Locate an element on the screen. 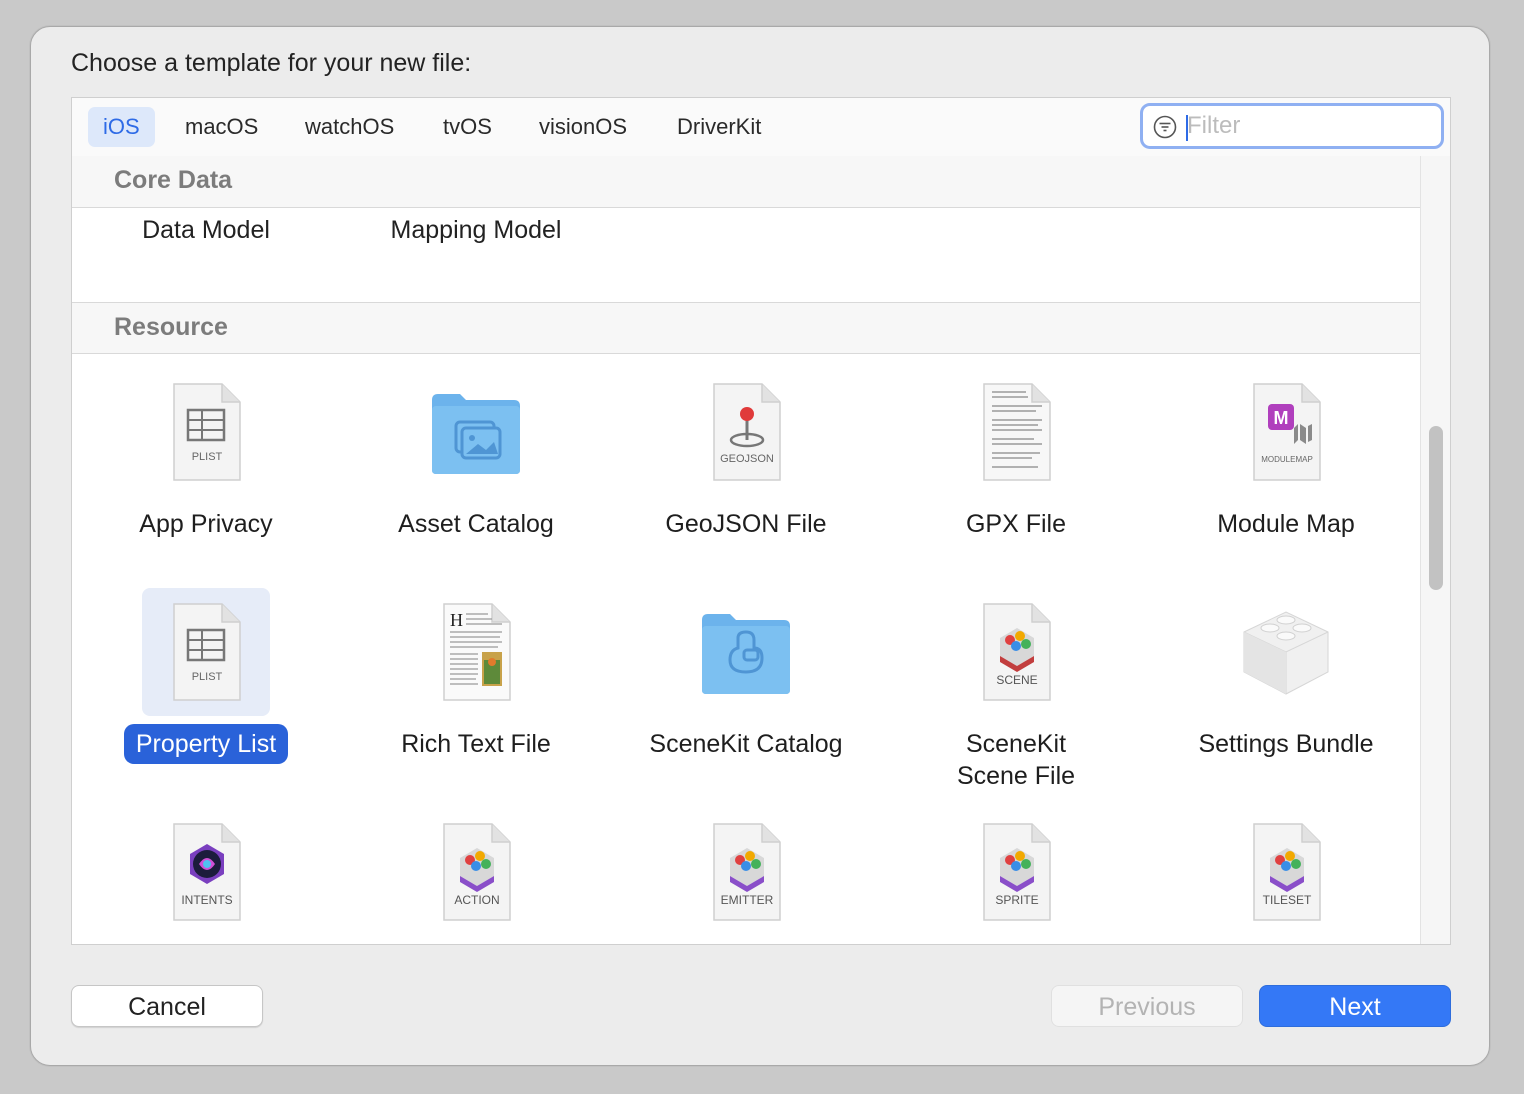  section-header-core-data: Core Data is located at coordinates (746, 182).